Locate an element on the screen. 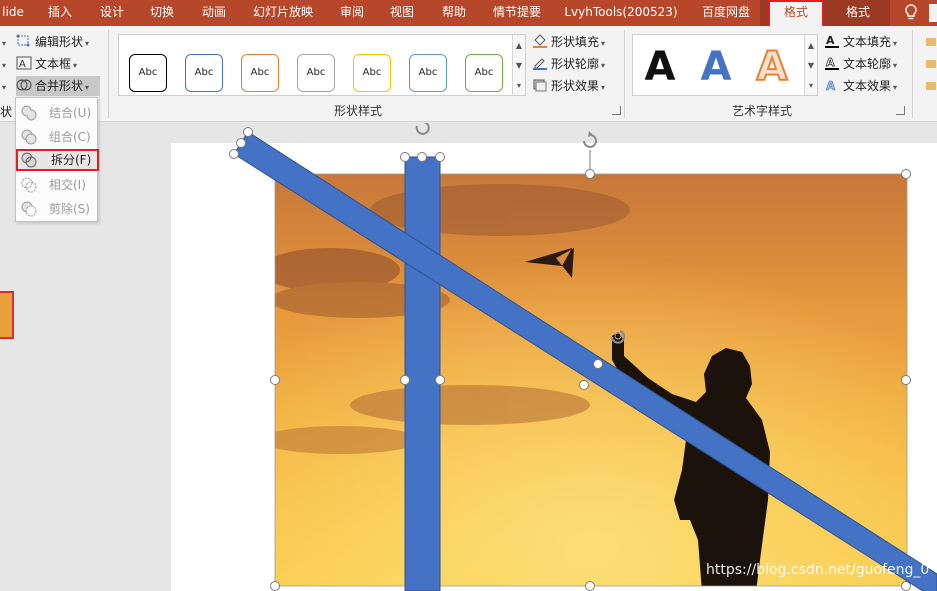 Image resolution: width=937 pixels, height=591 pixels. shape-styles-group-label: 形状样式 is located at coordinates (357, 111).